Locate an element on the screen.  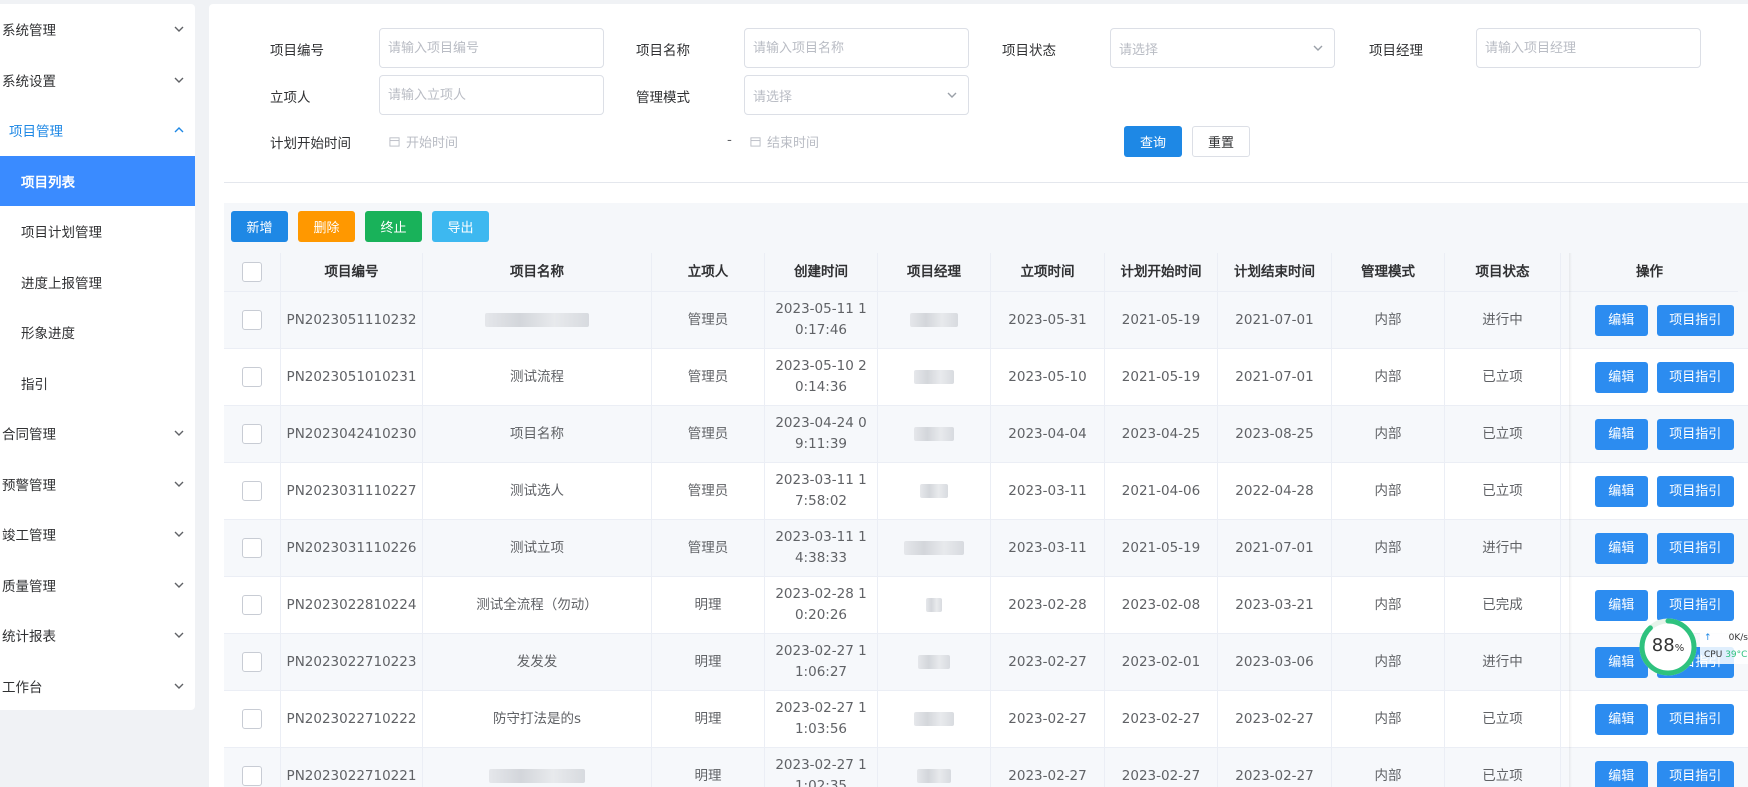
sidebar-item-workbench: 工作台 is located at coordinates (97, 686).